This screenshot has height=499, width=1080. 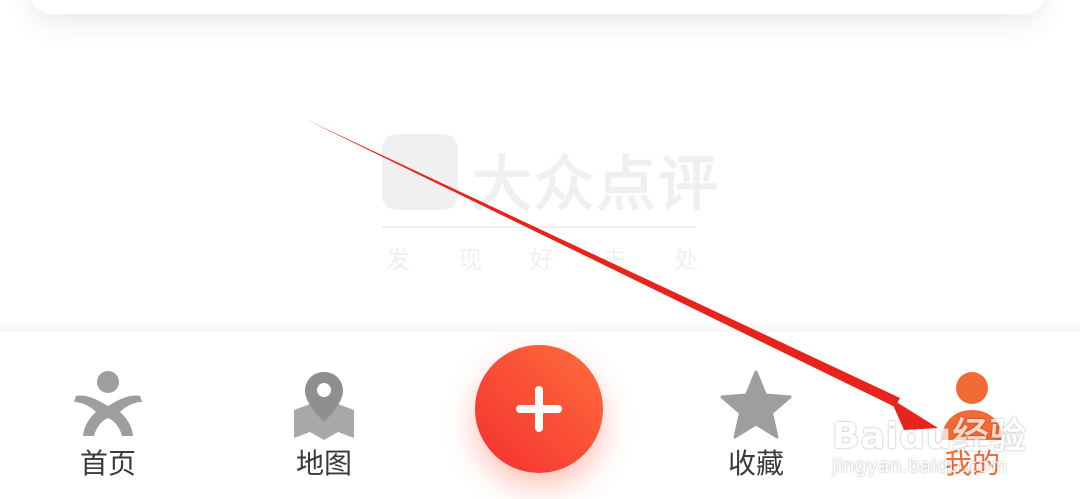 I want to click on nav-item-favorites: 收藏, so click(x=756, y=428).